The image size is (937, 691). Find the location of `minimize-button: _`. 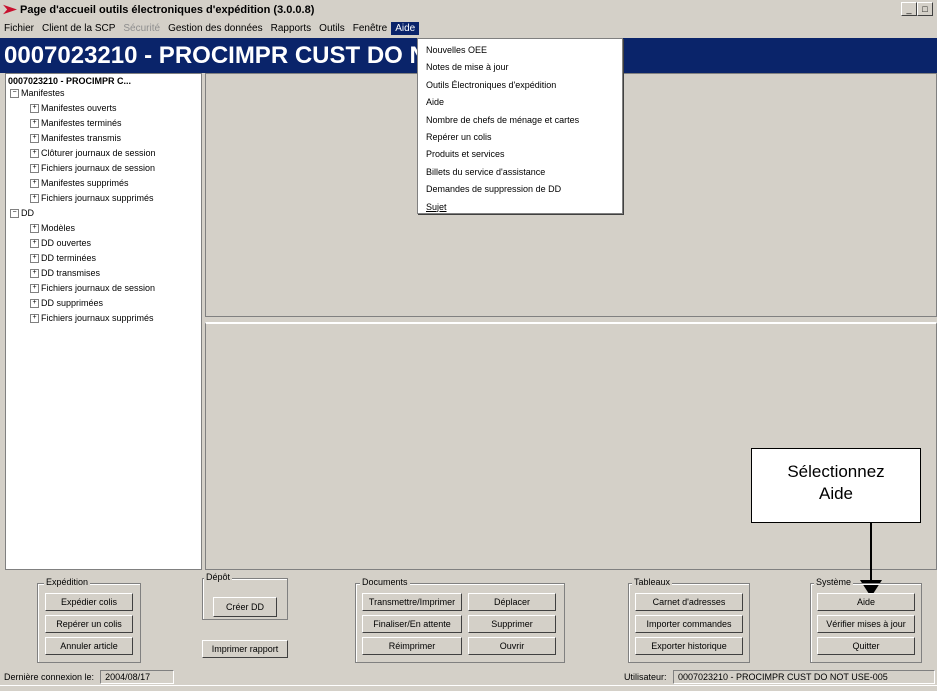

minimize-button: _ is located at coordinates (909, 9).